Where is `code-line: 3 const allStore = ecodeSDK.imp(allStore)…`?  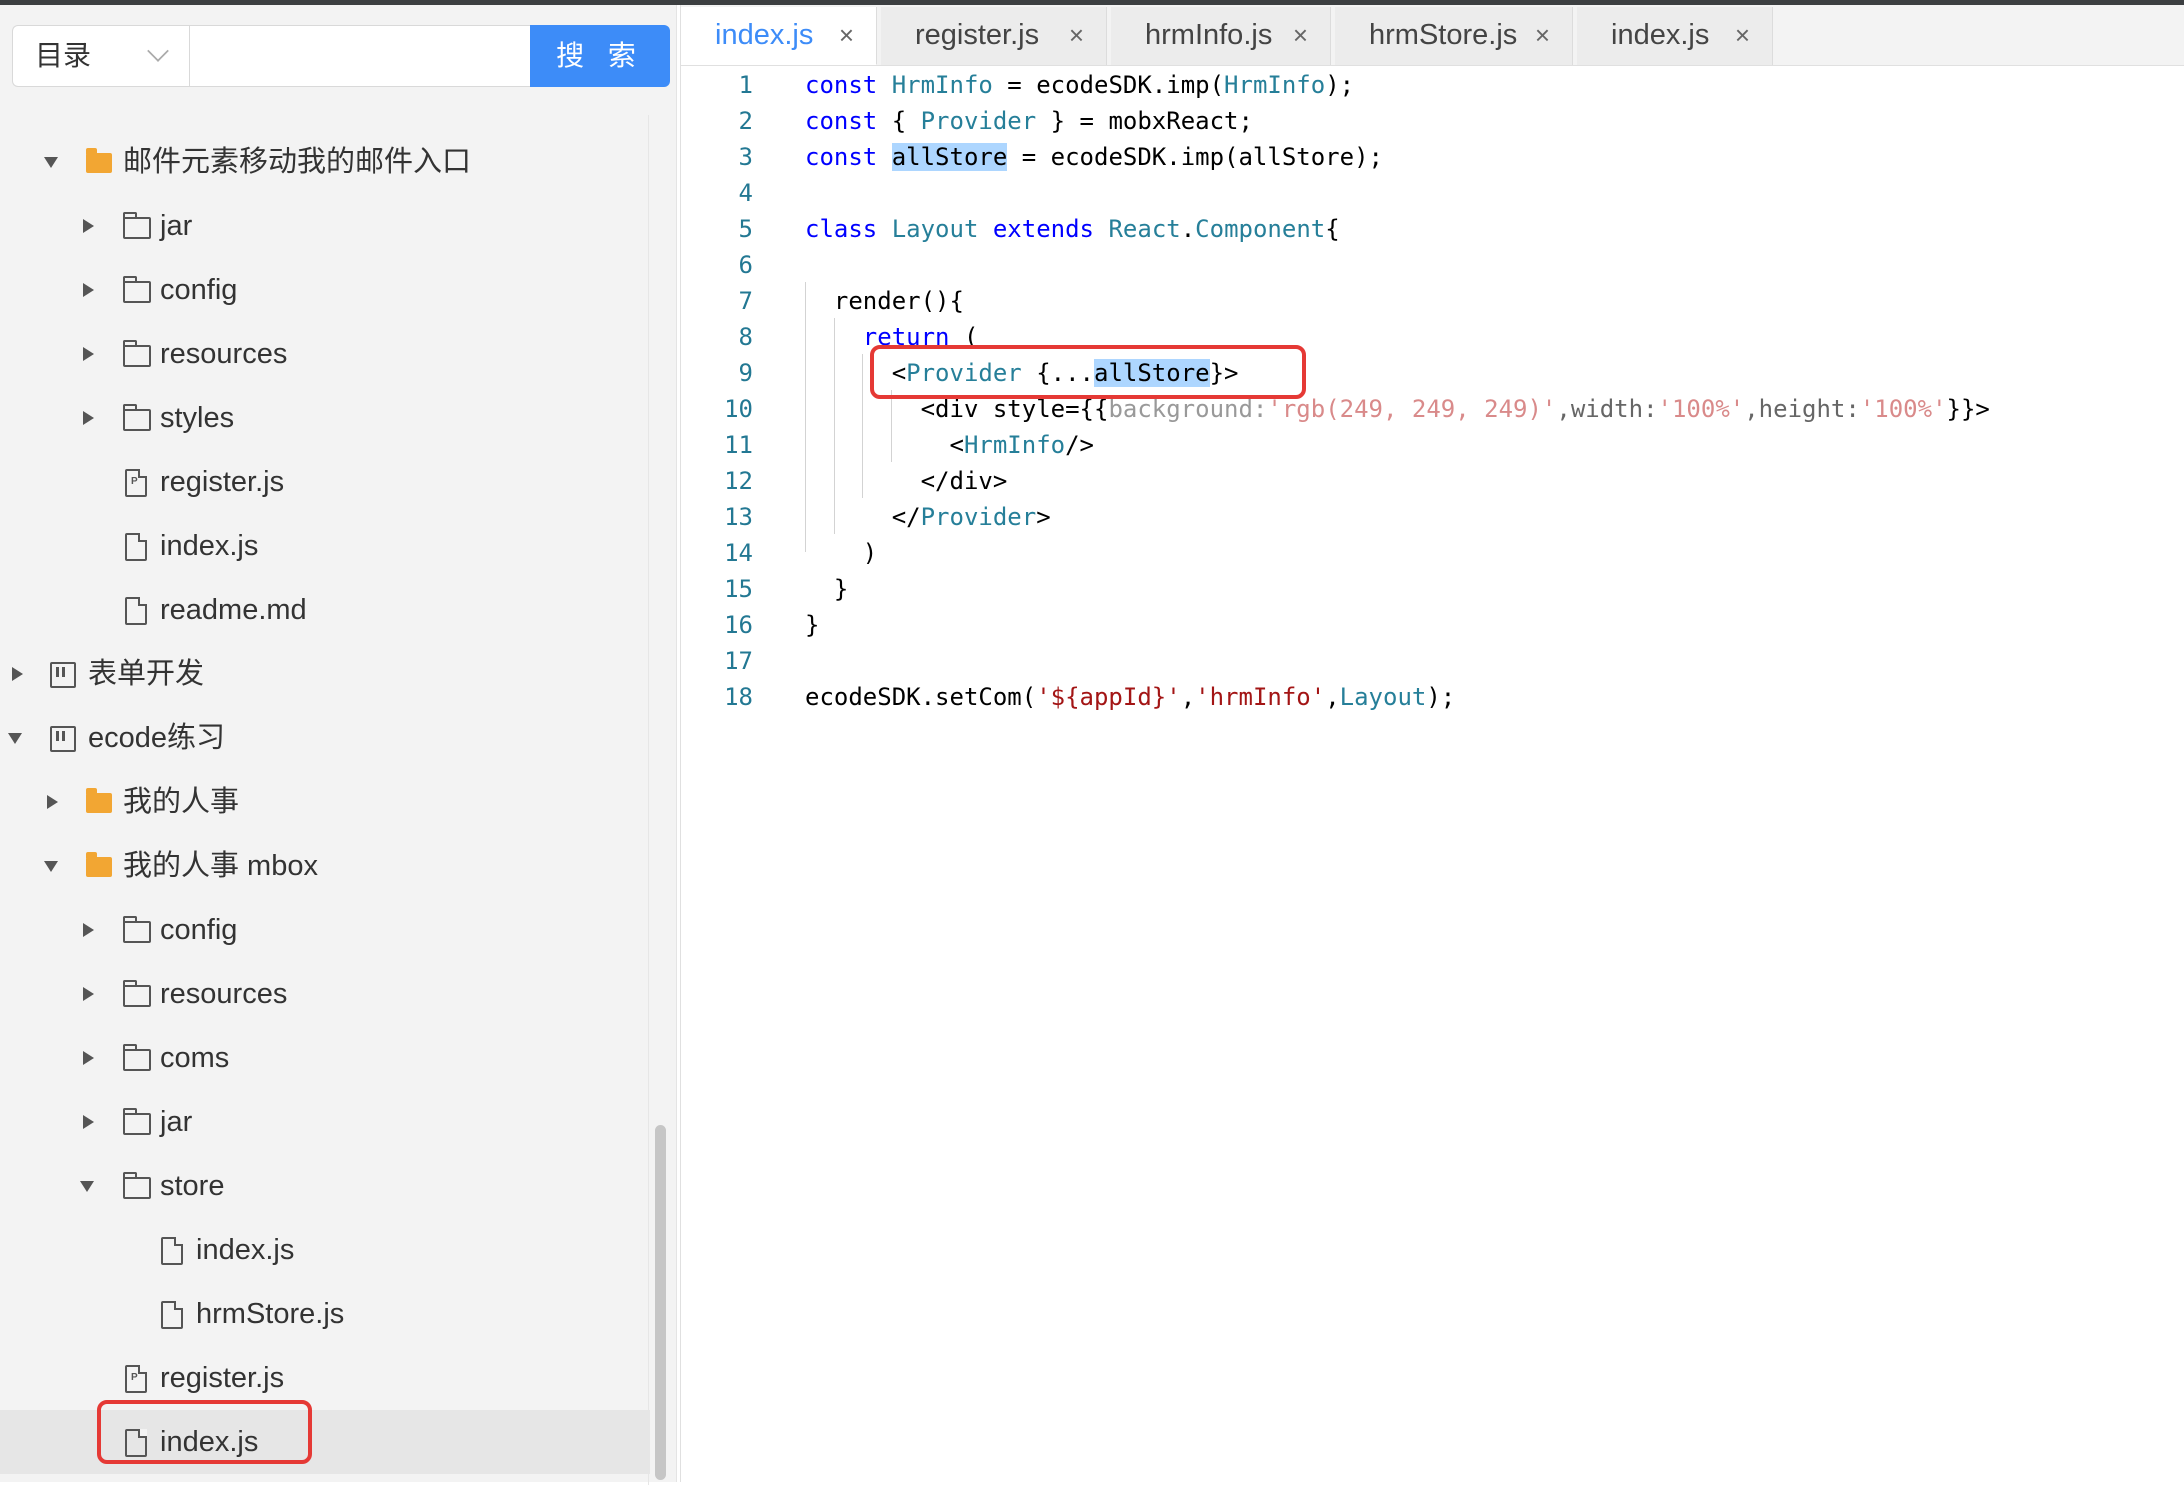
code-line: 3 const allStore = ecodeSDK.imp(allStore)… is located at coordinates (1432, 157).